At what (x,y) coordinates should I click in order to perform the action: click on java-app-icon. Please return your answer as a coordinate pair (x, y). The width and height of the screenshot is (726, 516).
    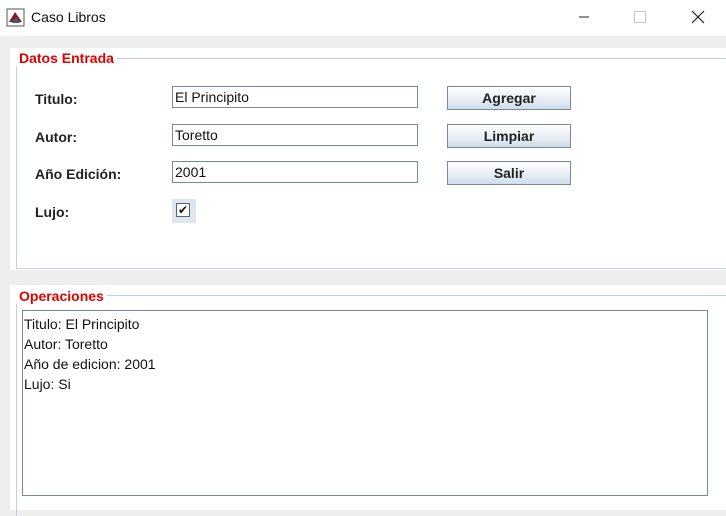
    Looking at the image, I should click on (15, 17).